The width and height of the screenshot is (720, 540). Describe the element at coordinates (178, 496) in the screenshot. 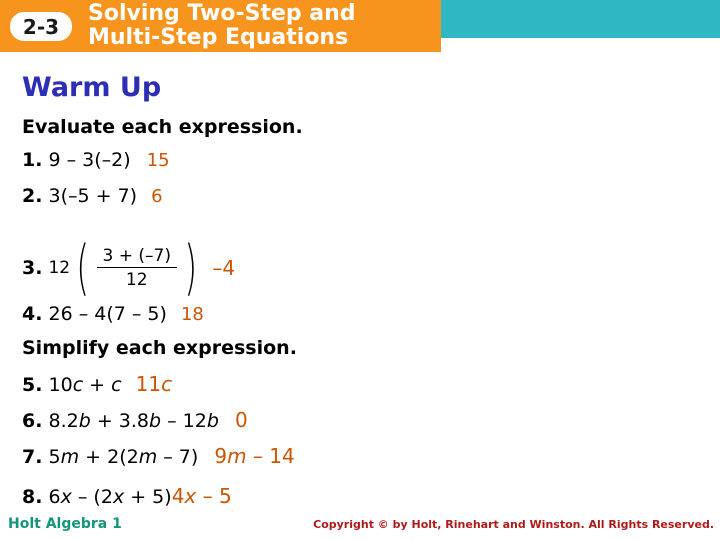

I see `problem-8-answer-number: 4` at that location.